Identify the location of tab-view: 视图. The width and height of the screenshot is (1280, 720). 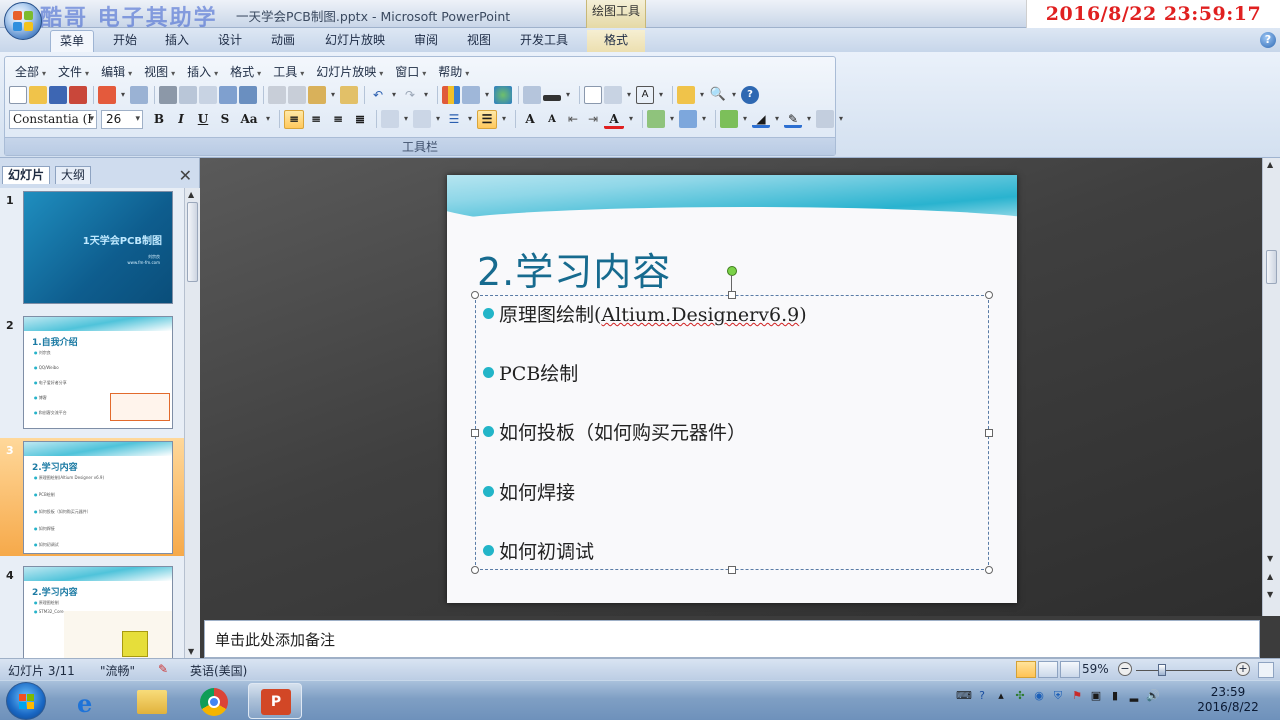
(479, 41).